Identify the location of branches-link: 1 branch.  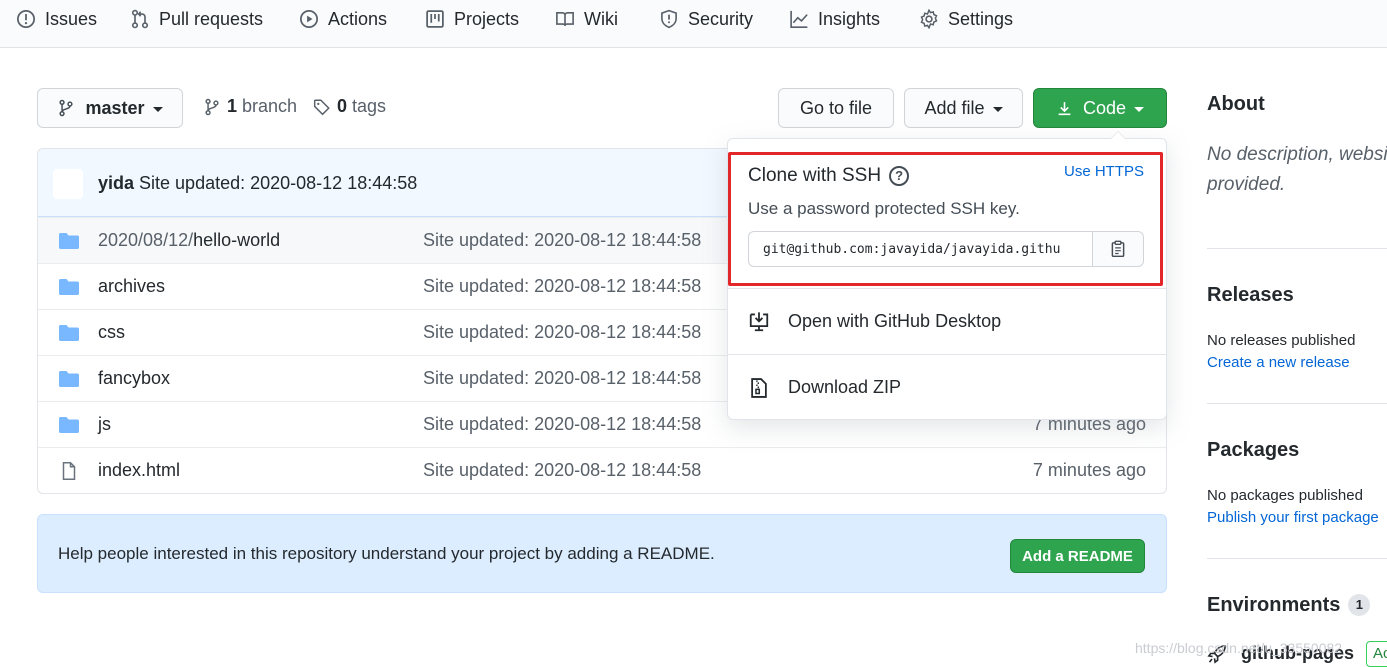
(250, 106).